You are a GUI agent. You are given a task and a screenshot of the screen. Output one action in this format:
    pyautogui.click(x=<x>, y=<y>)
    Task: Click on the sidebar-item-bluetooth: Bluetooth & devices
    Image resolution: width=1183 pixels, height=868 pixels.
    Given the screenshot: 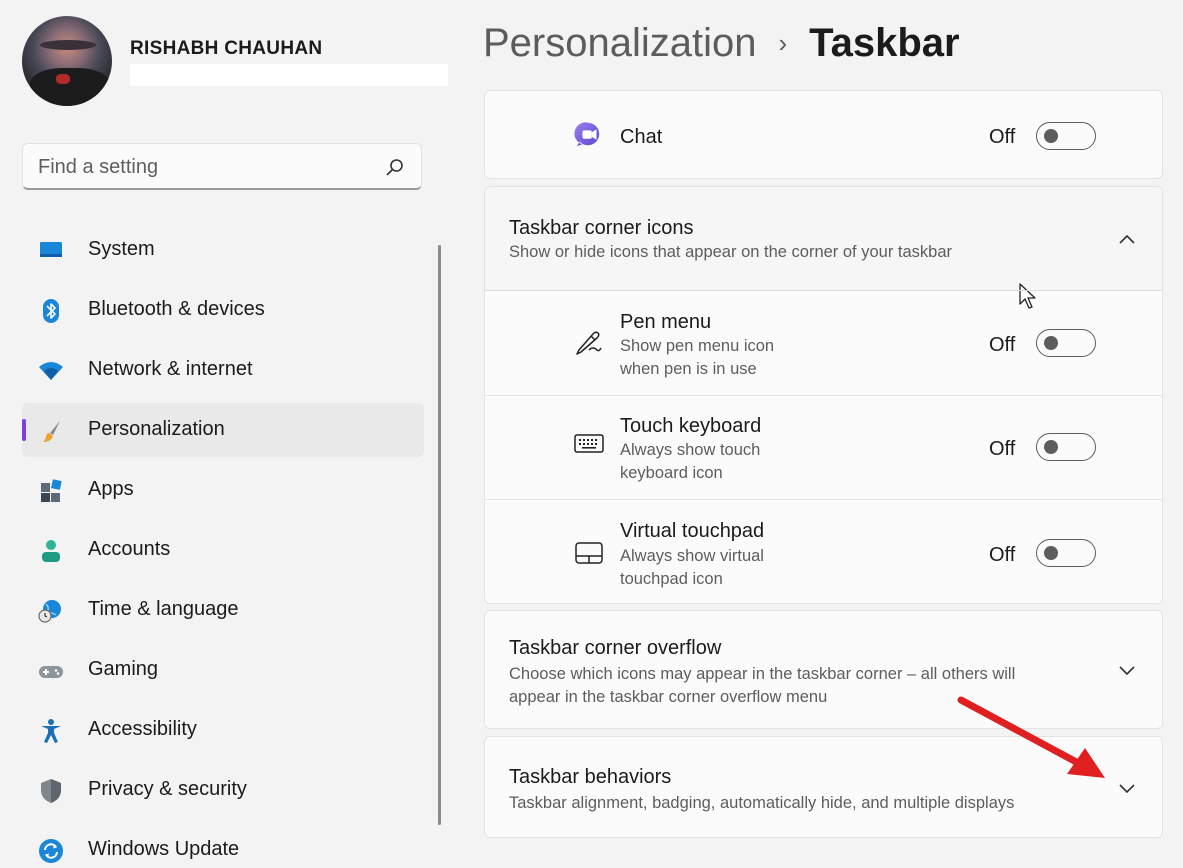 What is the action you would take?
    pyautogui.click(x=223, y=310)
    